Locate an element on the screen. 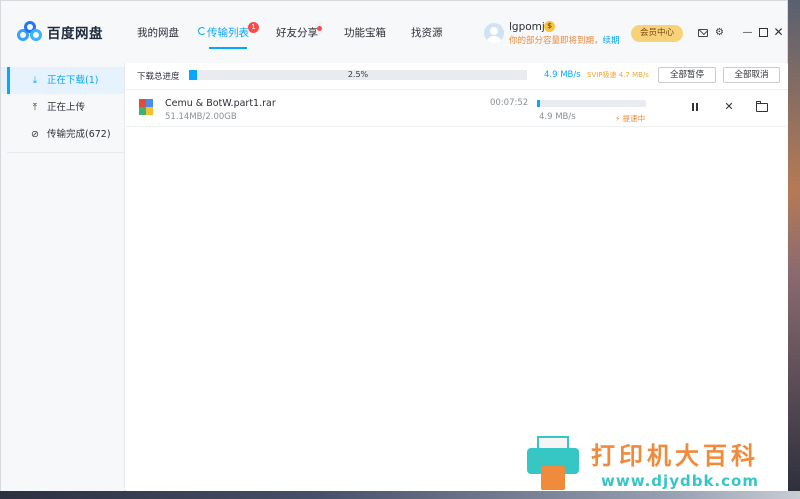 The height and width of the screenshot is (499, 800). tab-label: 传输列表 is located at coordinates (228, 33).